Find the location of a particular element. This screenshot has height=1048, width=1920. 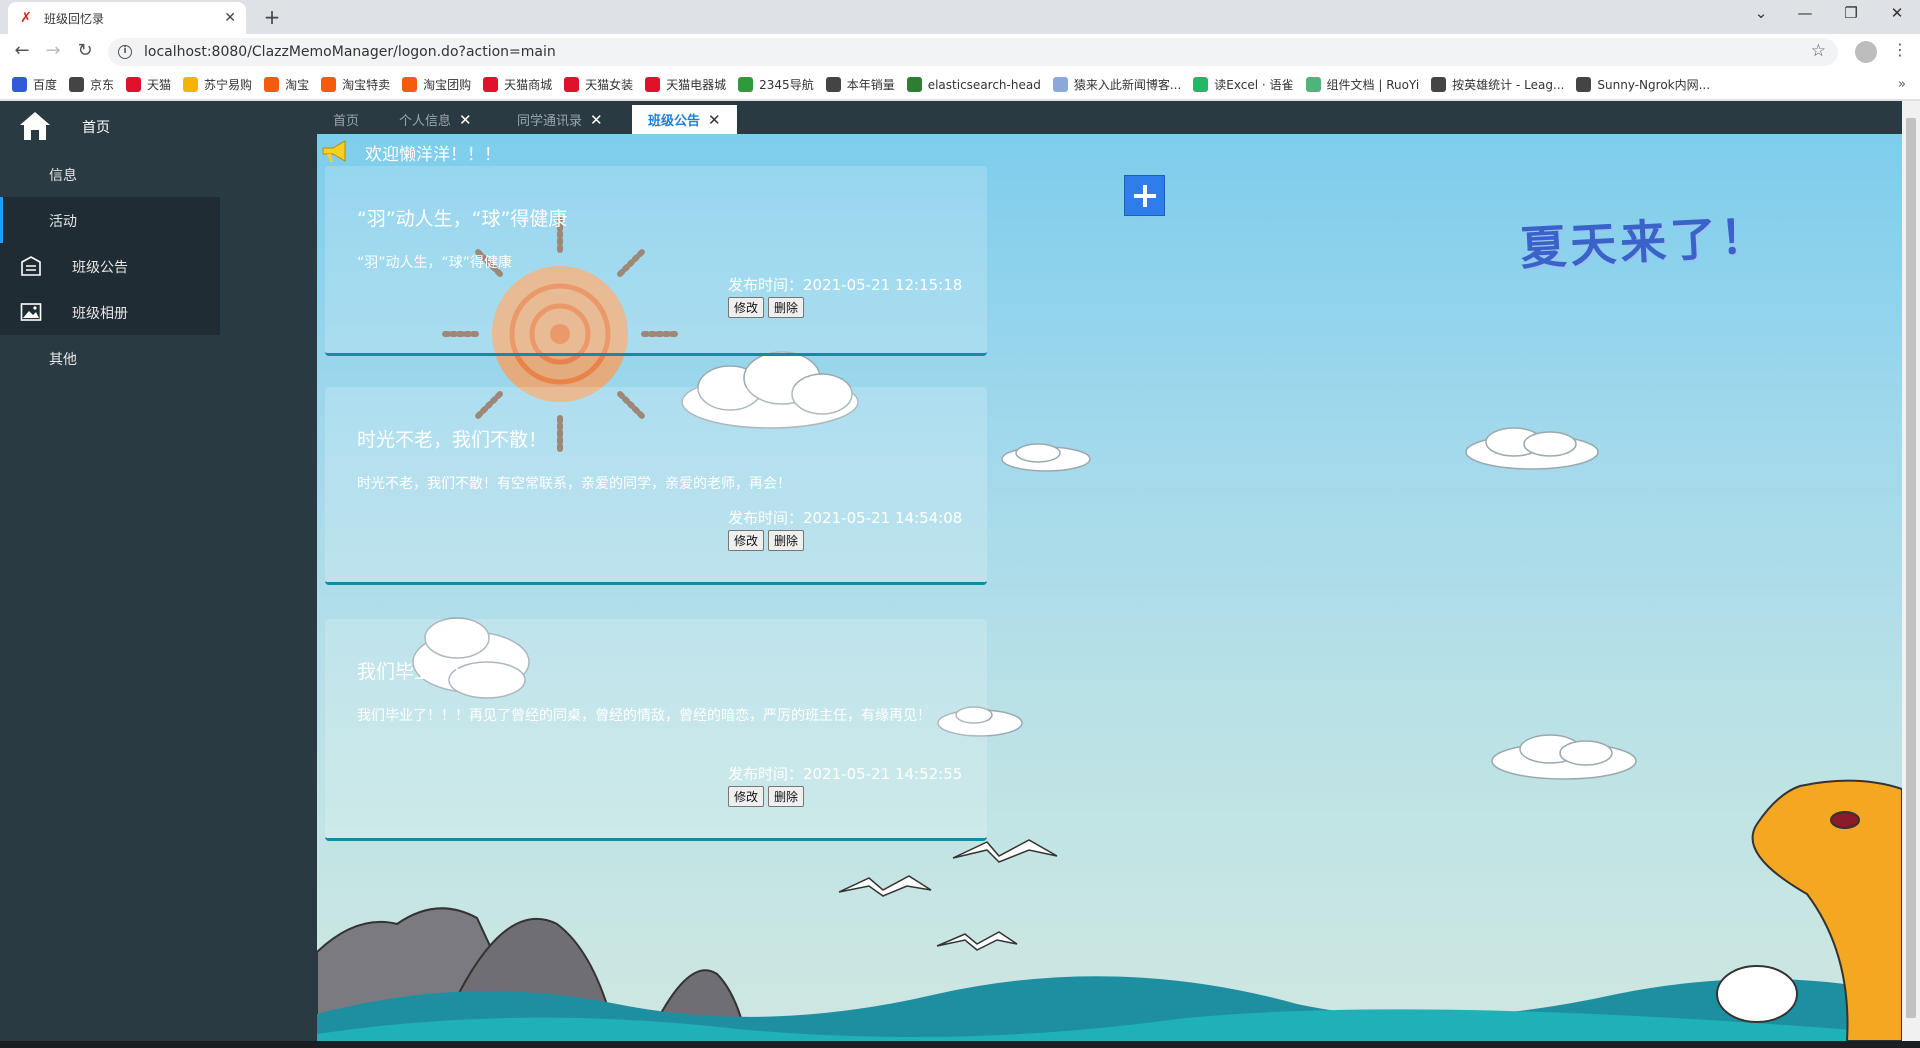

bookmark-item: 京东 is located at coordinates (91, 84).